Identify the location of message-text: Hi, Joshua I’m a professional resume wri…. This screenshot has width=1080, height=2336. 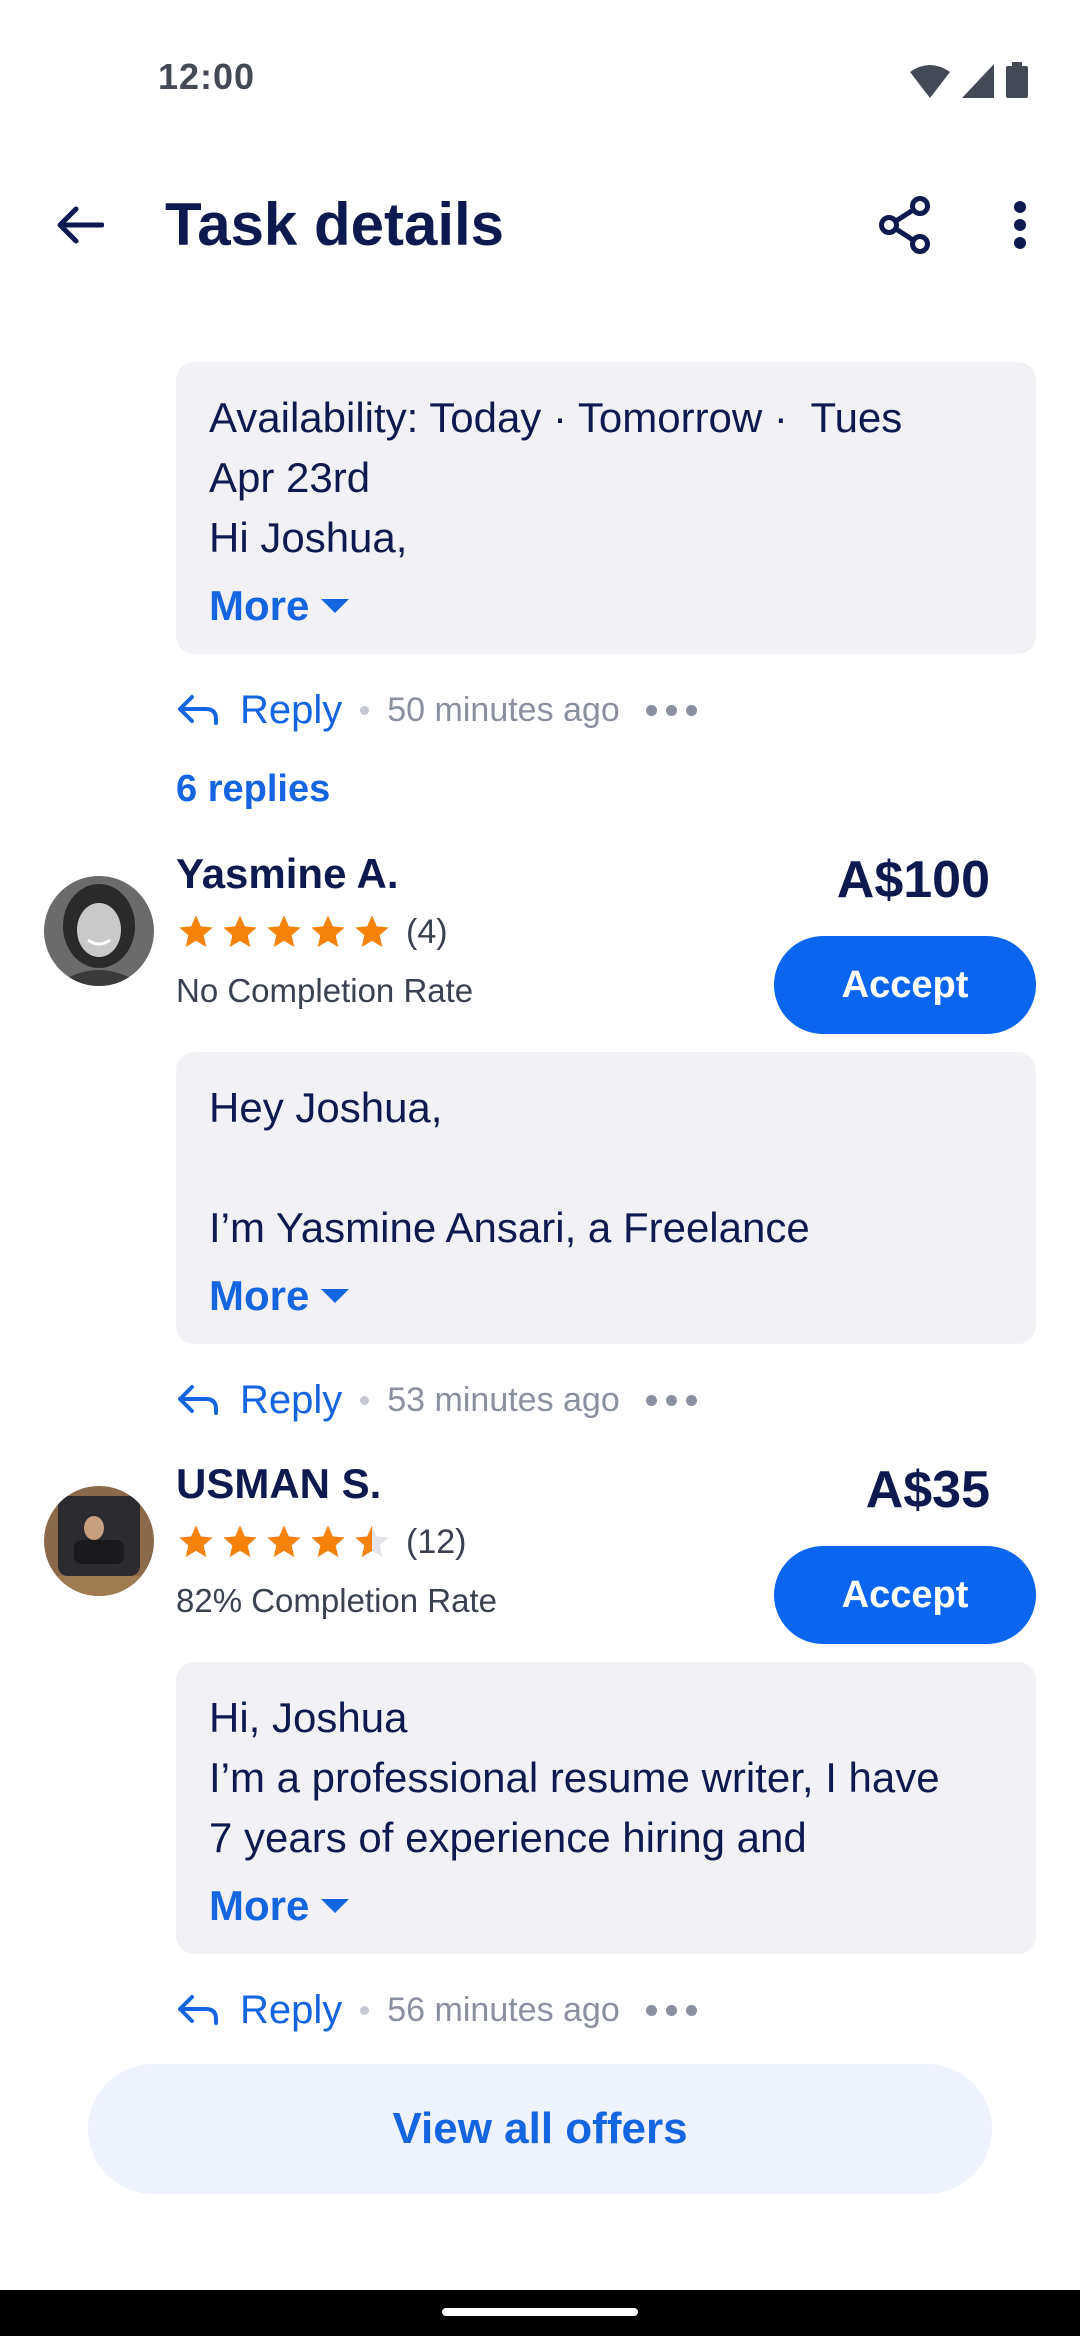
(574, 1777).